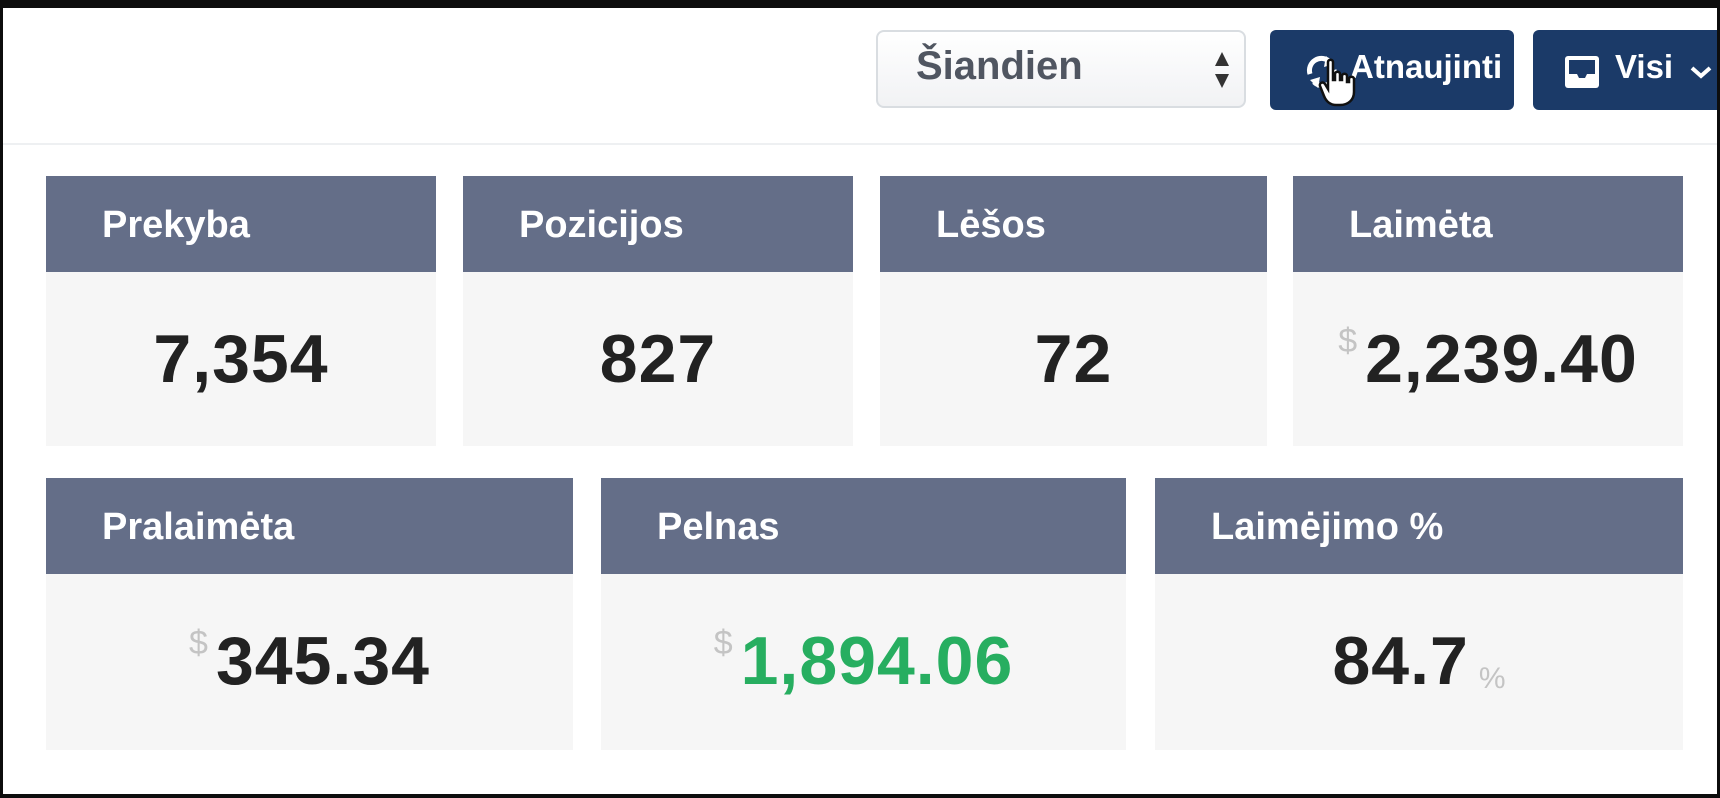 Image resolution: width=1720 pixels, height=798 pixels. I want to click on stat-card-trades: Prekyba 7,354, so click(241, 311).